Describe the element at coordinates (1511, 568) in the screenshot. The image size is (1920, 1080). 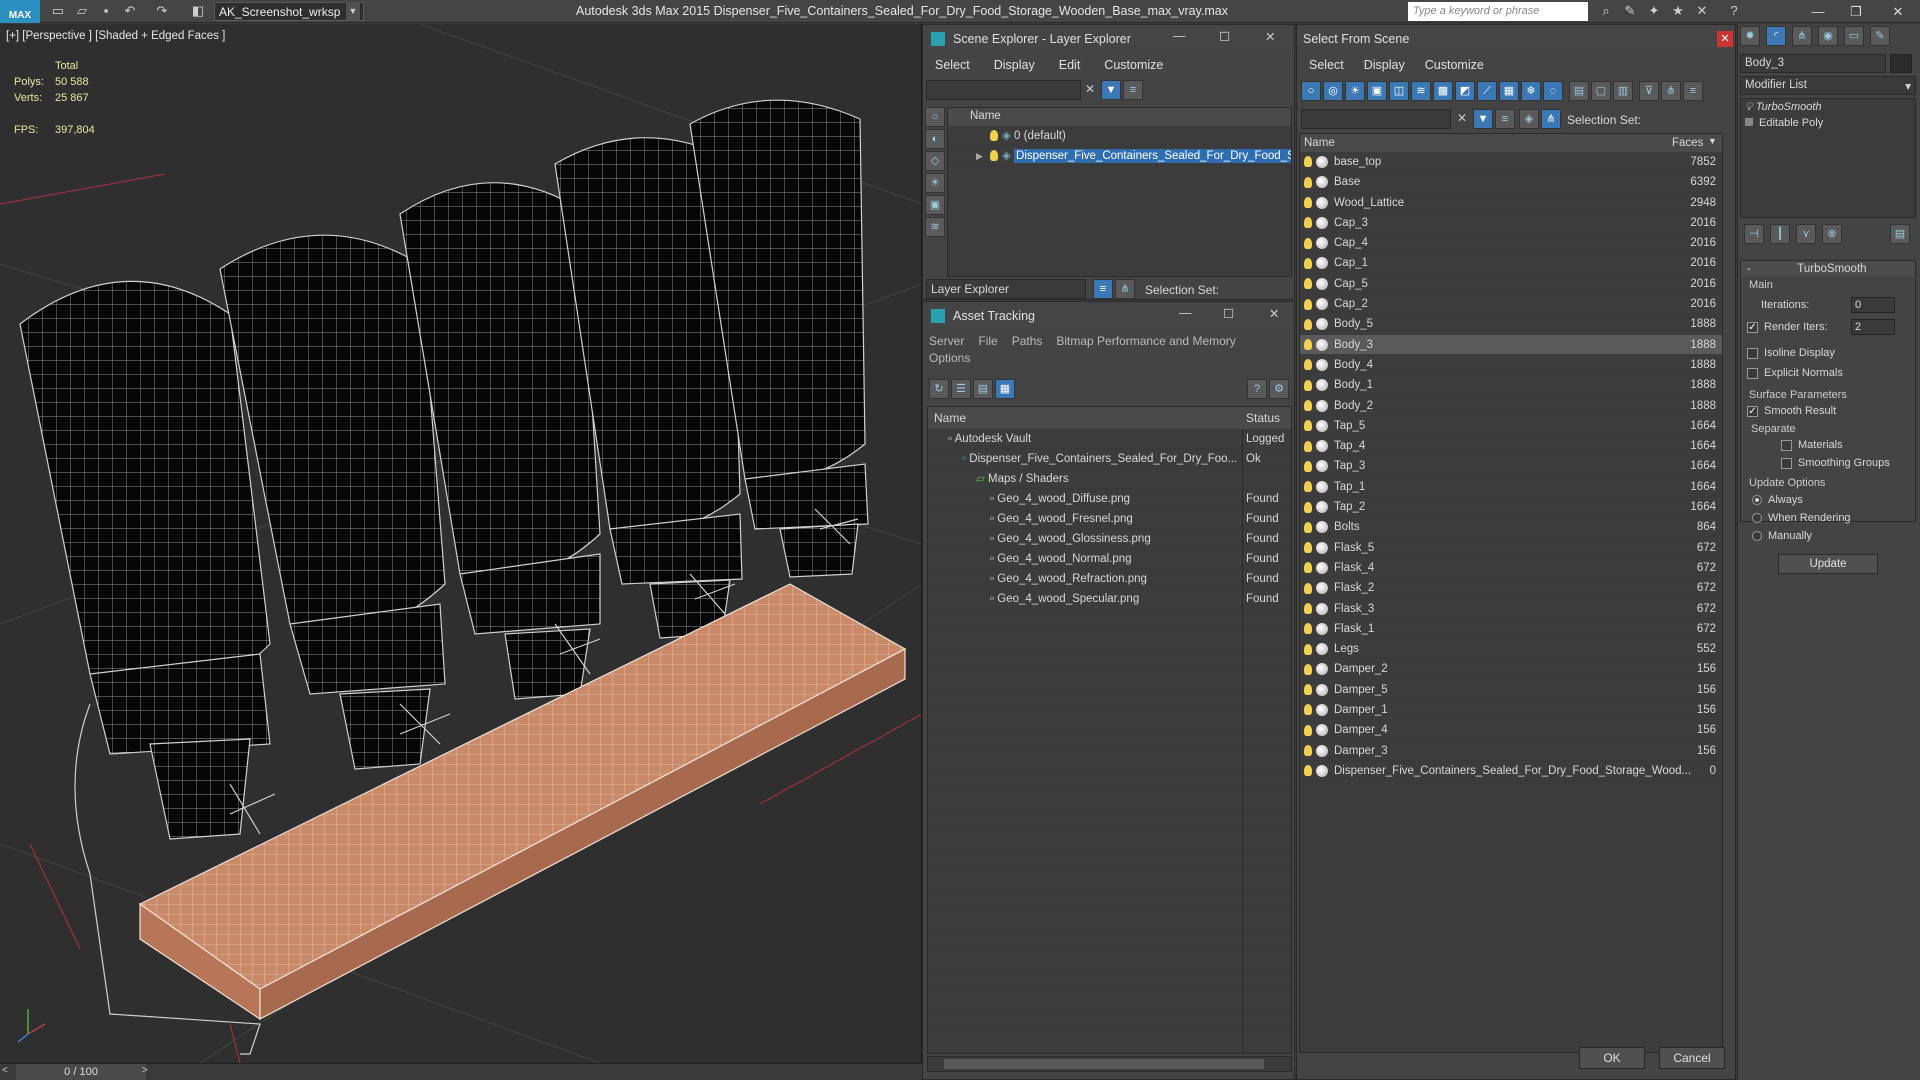
I see `object-row: Flask_4 672` at that location.